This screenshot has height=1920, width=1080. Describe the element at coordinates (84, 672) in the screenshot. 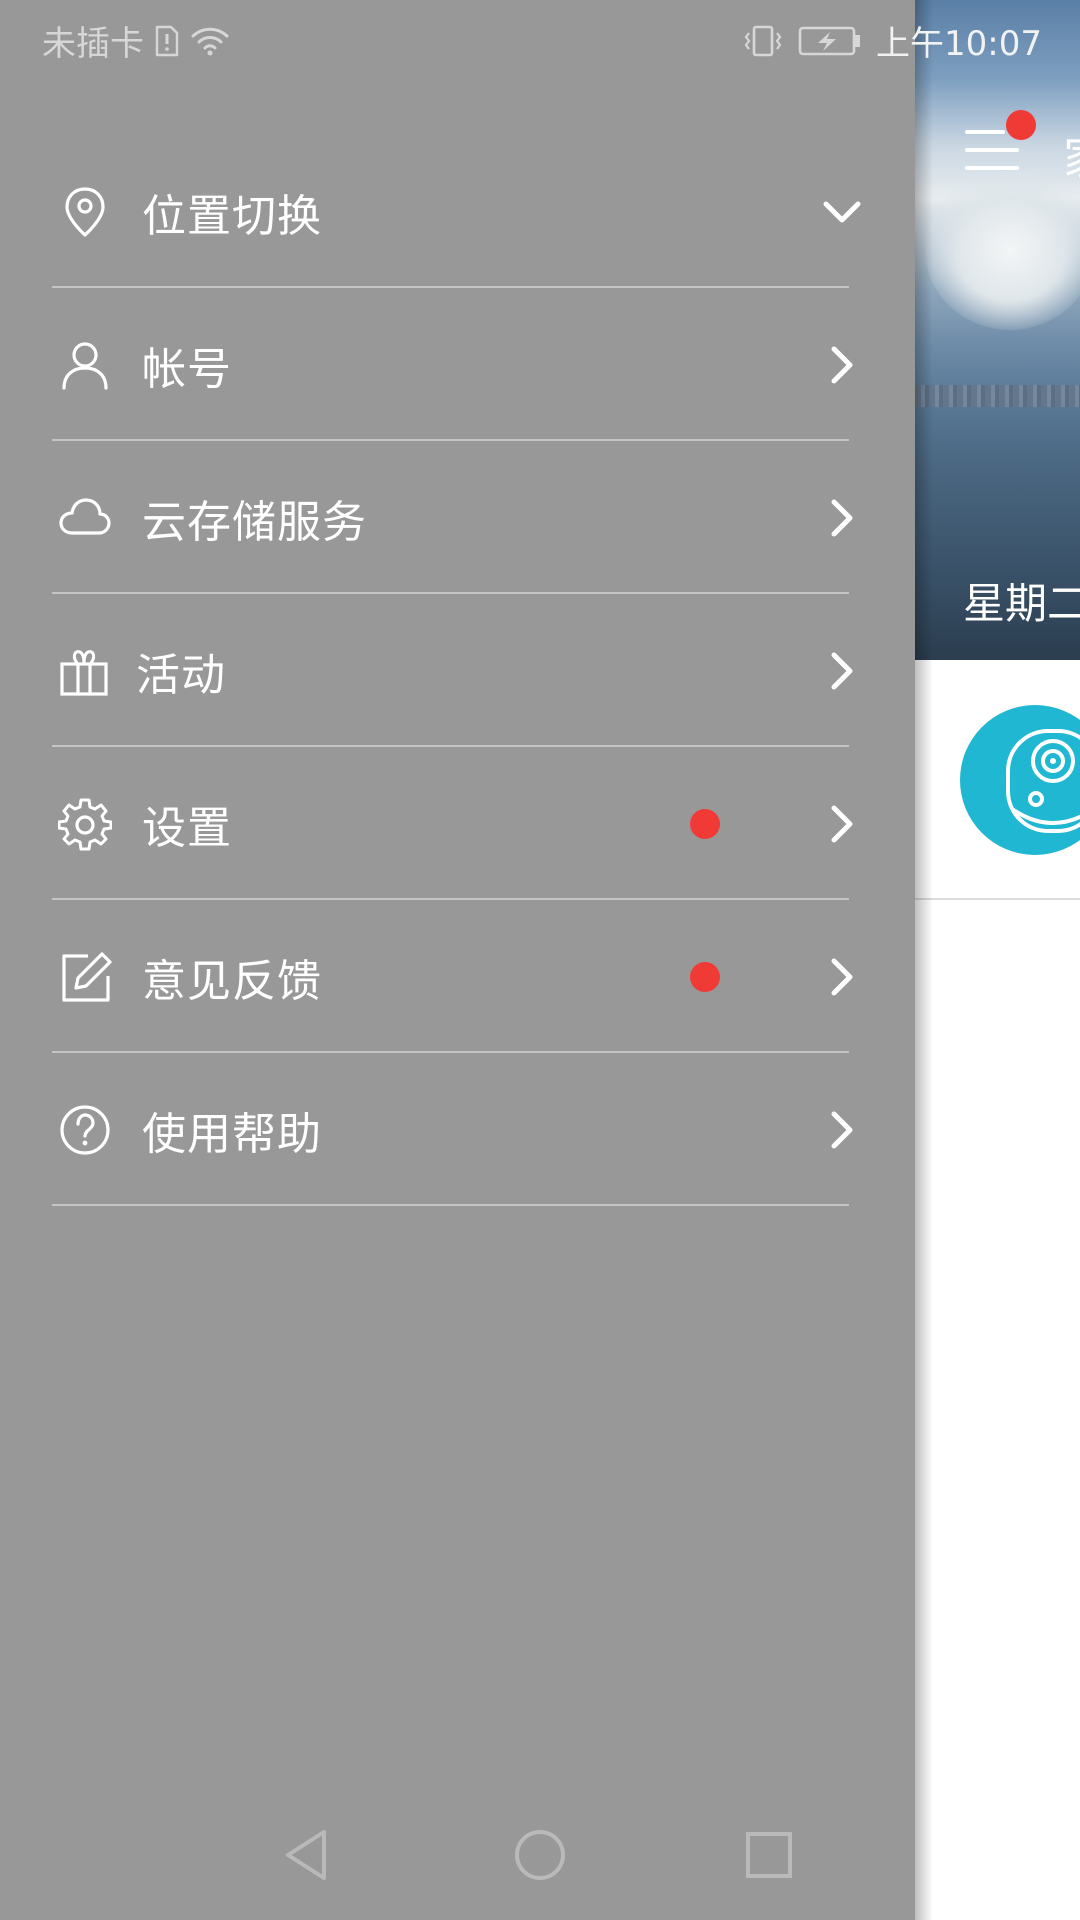

I see `gift-icon` at that location.